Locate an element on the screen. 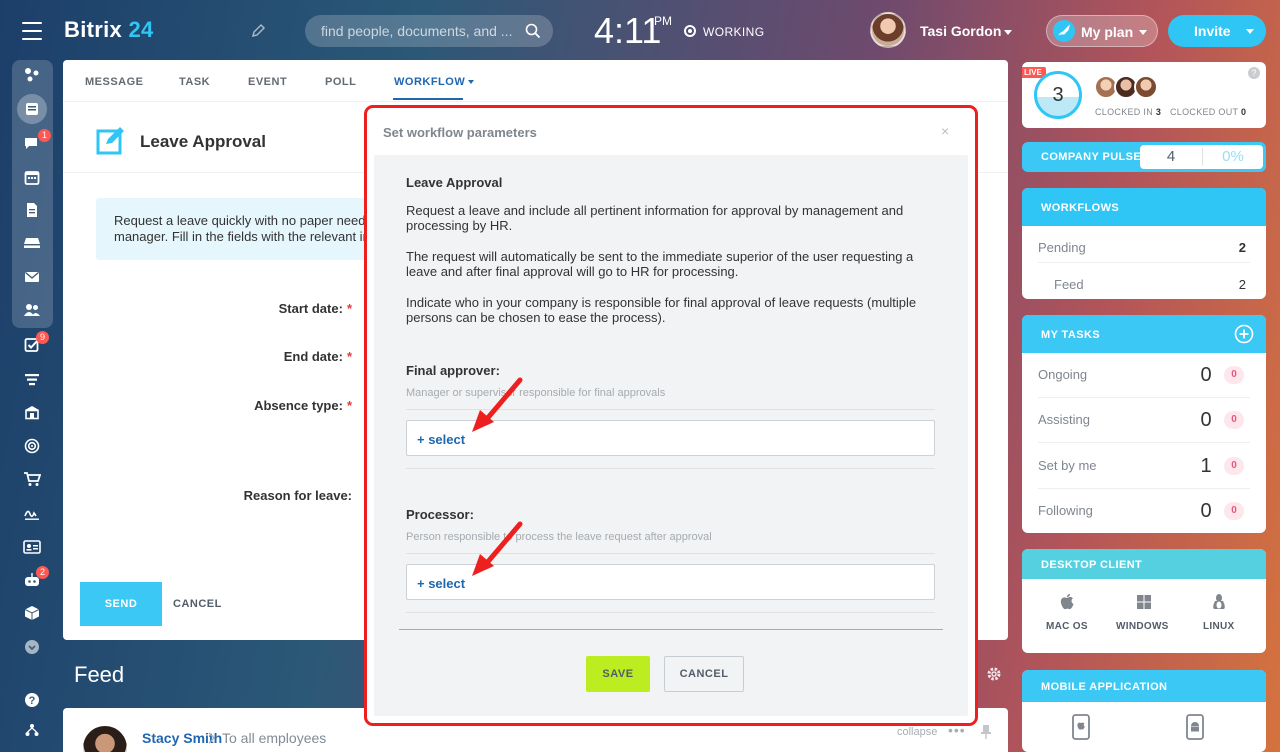 Image resolution: width=1280 pixels, height=752 pixels. task-row-label: Set by me is located at coordinates (1067, 465).